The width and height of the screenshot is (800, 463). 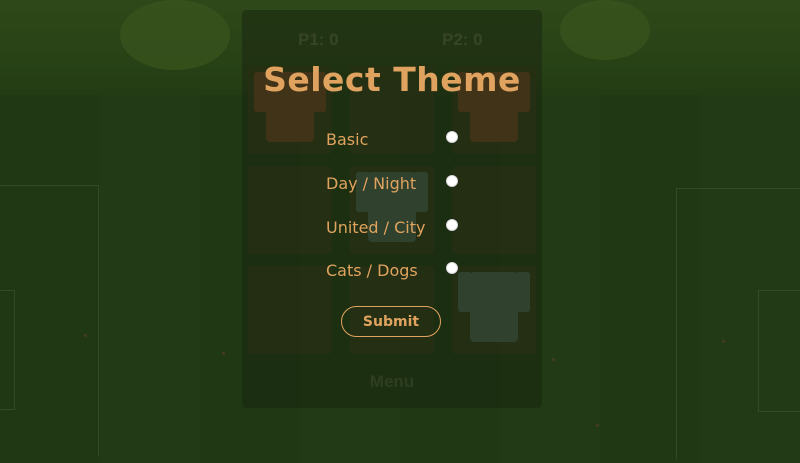 What do you see at coordinates (396, 139) in the screenshot?
I see `theme-option-basic: Basic` at bounding box center [396, 139].